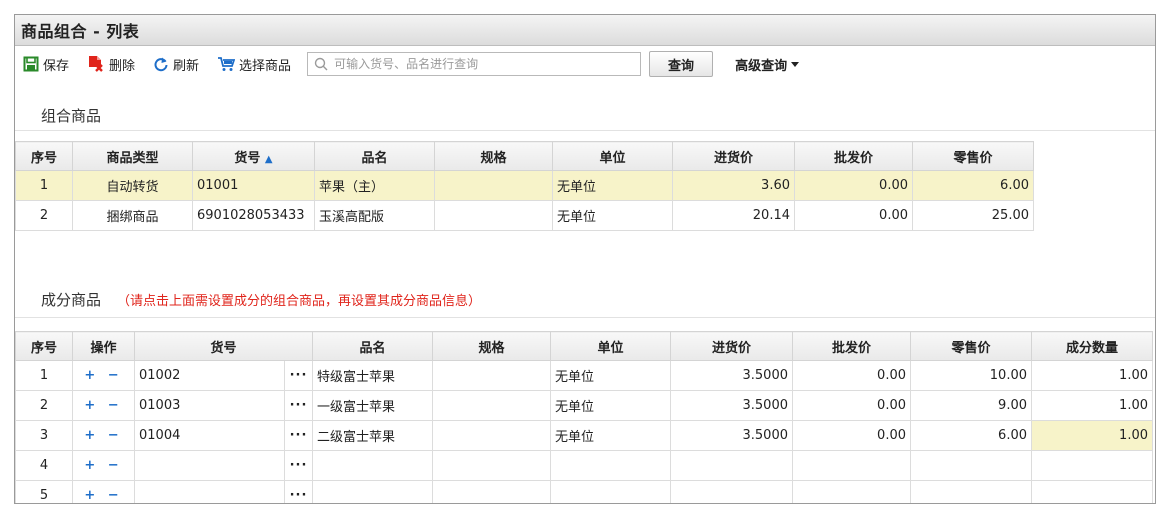 This screenshot has height=519, width=1170. I want to click on search-box, so click(474, 64).